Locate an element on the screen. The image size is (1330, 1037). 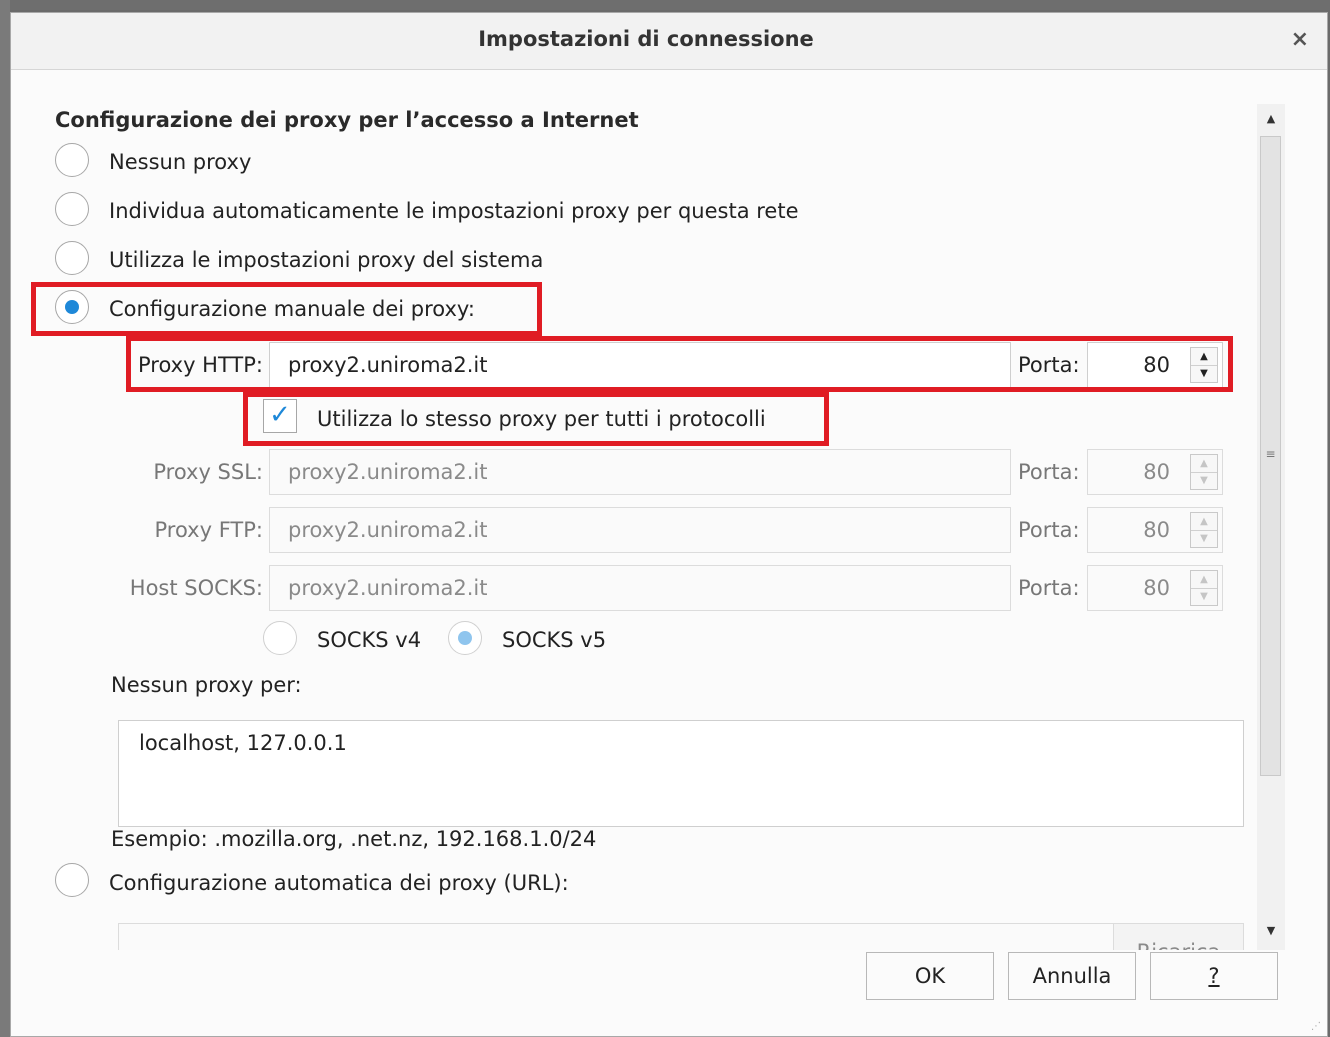
socks-port-input: 80 ▲ ▼ is located at coordinates (1155, 588).